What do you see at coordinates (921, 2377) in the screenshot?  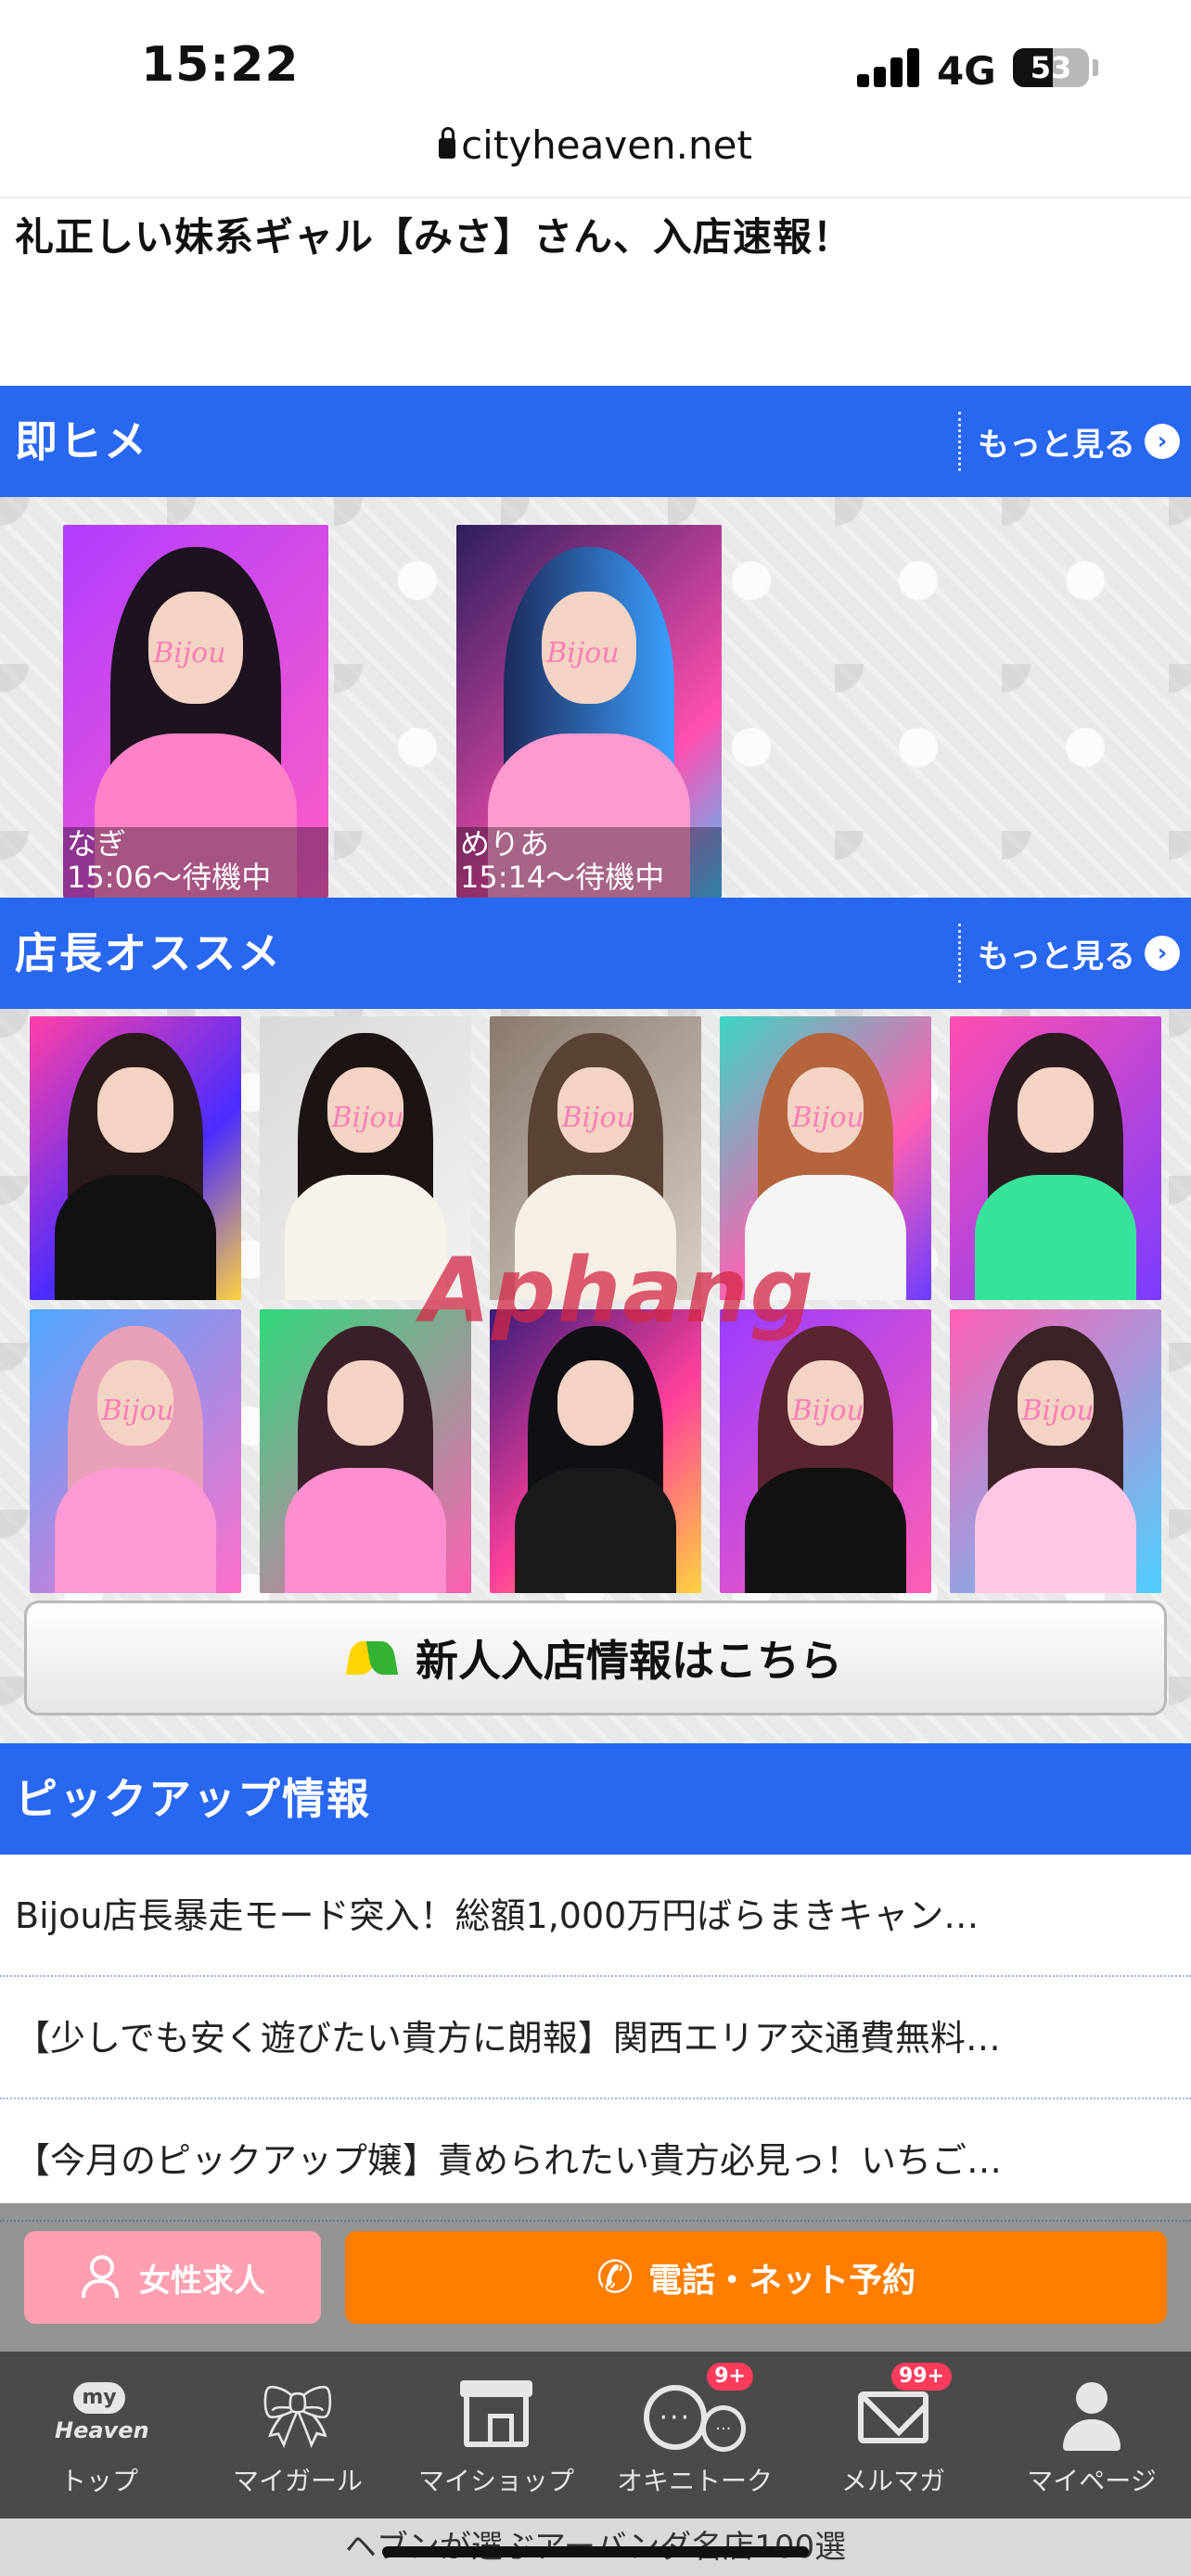 I see `notification-badge: 99+` at bounding box center [921, 2377].